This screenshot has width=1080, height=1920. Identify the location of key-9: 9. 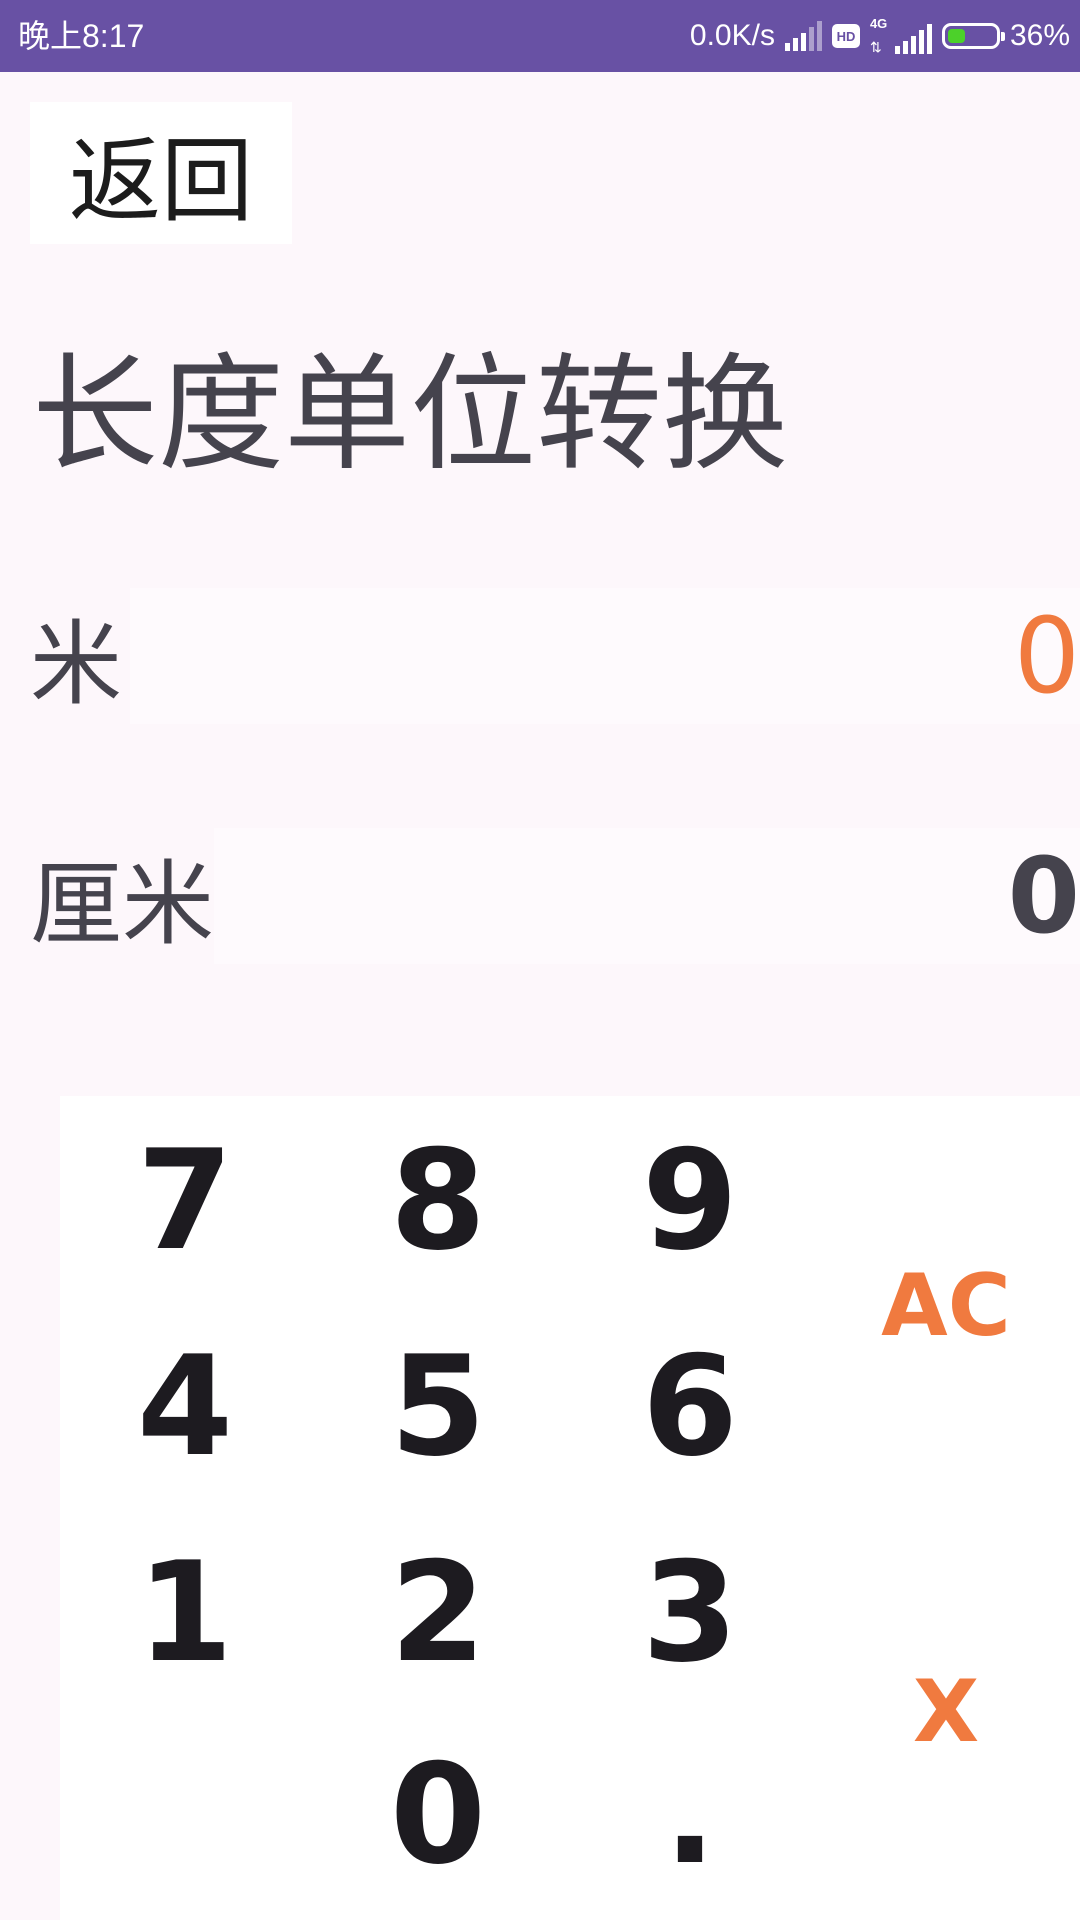
(690, 1201).